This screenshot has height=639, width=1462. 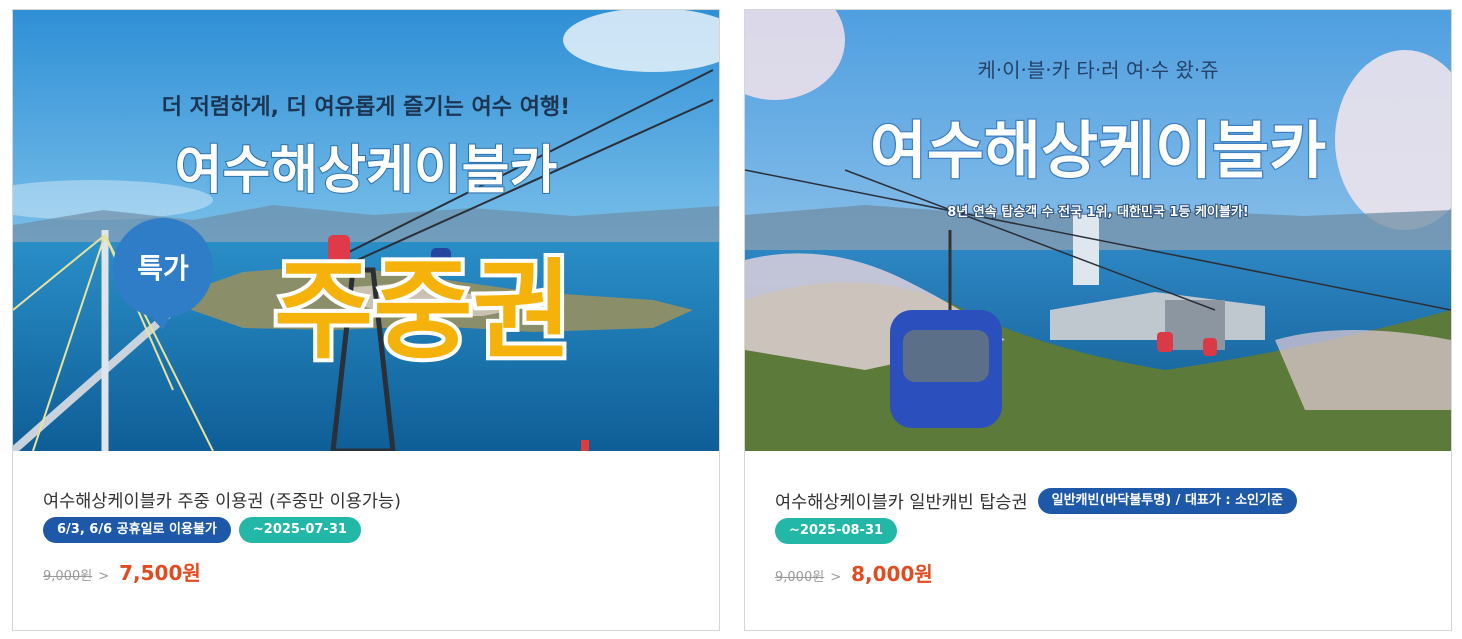 What do you see at coordinates (366, 107) in the screenshot?
I see `banner-headline: 더 저렴하게, 더 여유롭게 즐기는 여수 여행!` at bounding box center [366, 107].